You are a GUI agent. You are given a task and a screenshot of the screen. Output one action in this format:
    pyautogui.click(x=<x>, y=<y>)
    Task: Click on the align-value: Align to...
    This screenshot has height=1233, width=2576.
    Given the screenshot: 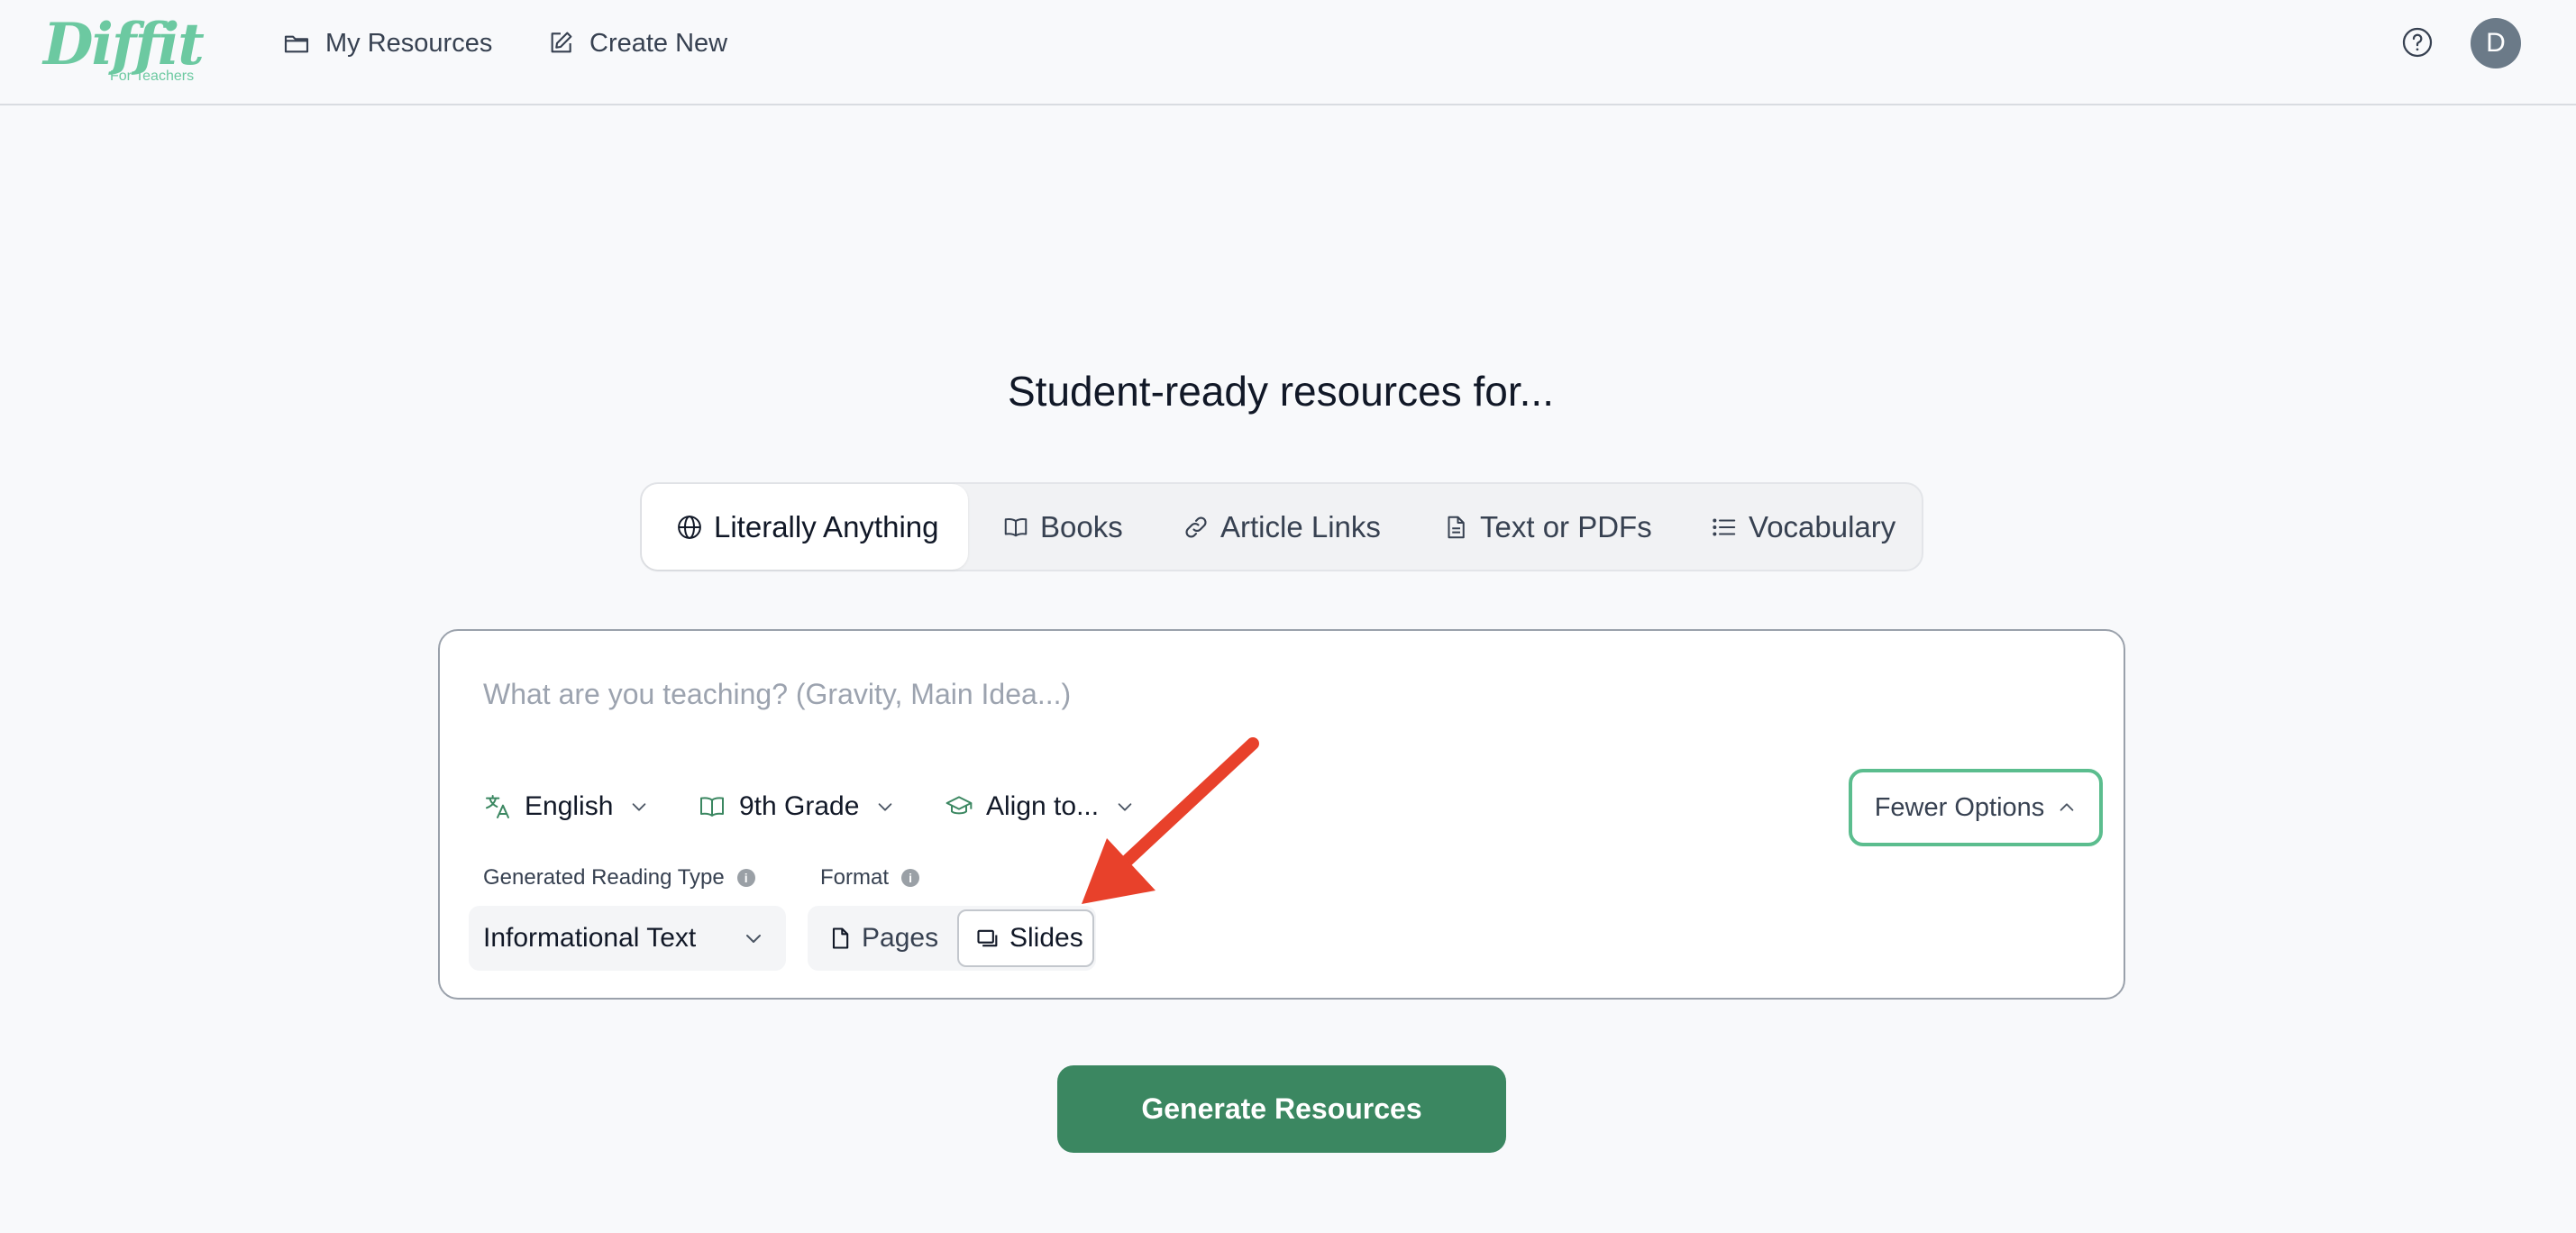 What is the action you would take?
    pyautogui.click(x=1043, y=806)
    